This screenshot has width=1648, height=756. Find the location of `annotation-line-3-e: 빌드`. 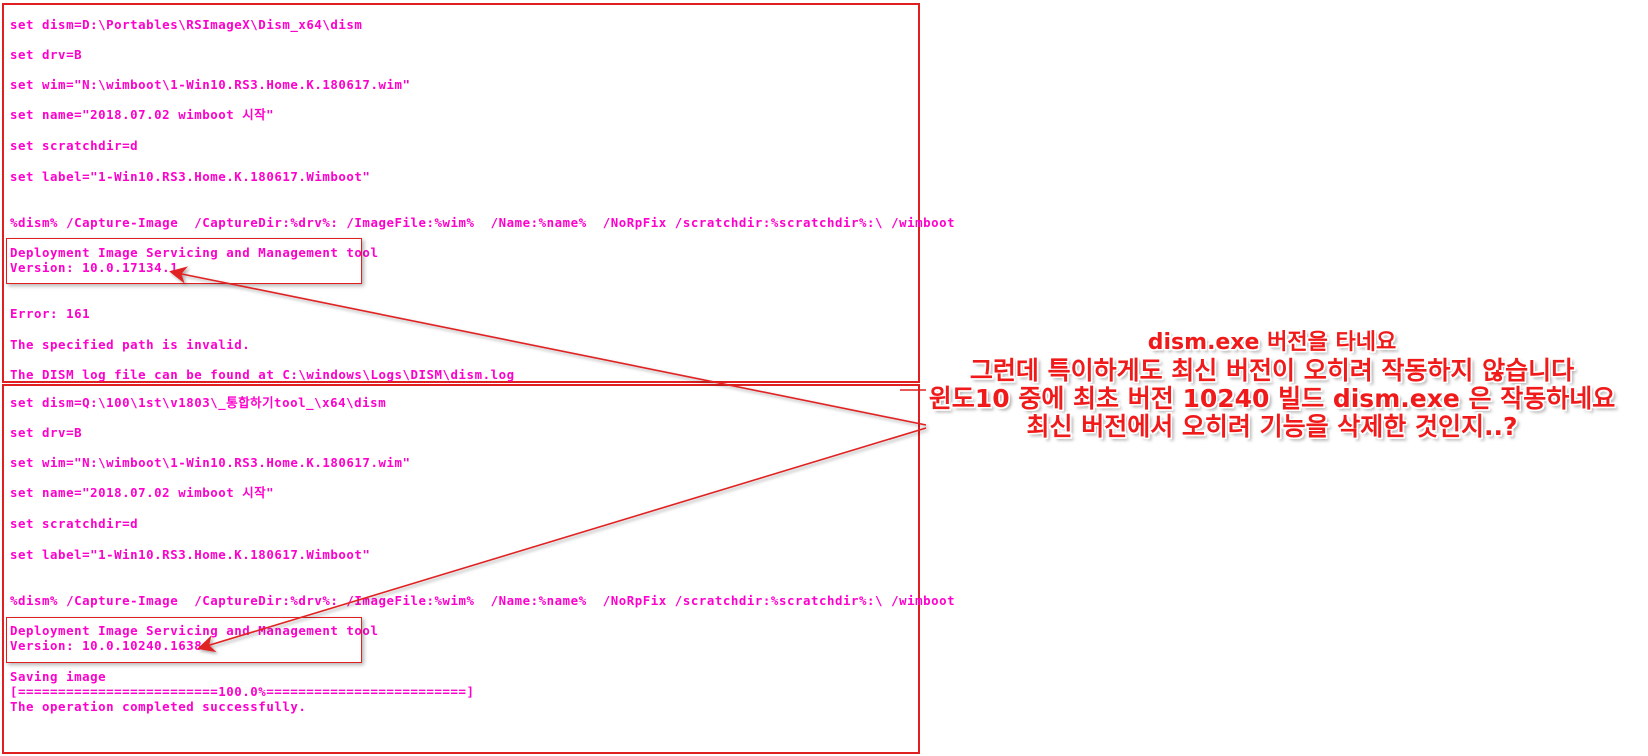

annotation-line-3-e: 빌드 is located at coordinates (1301, 398).